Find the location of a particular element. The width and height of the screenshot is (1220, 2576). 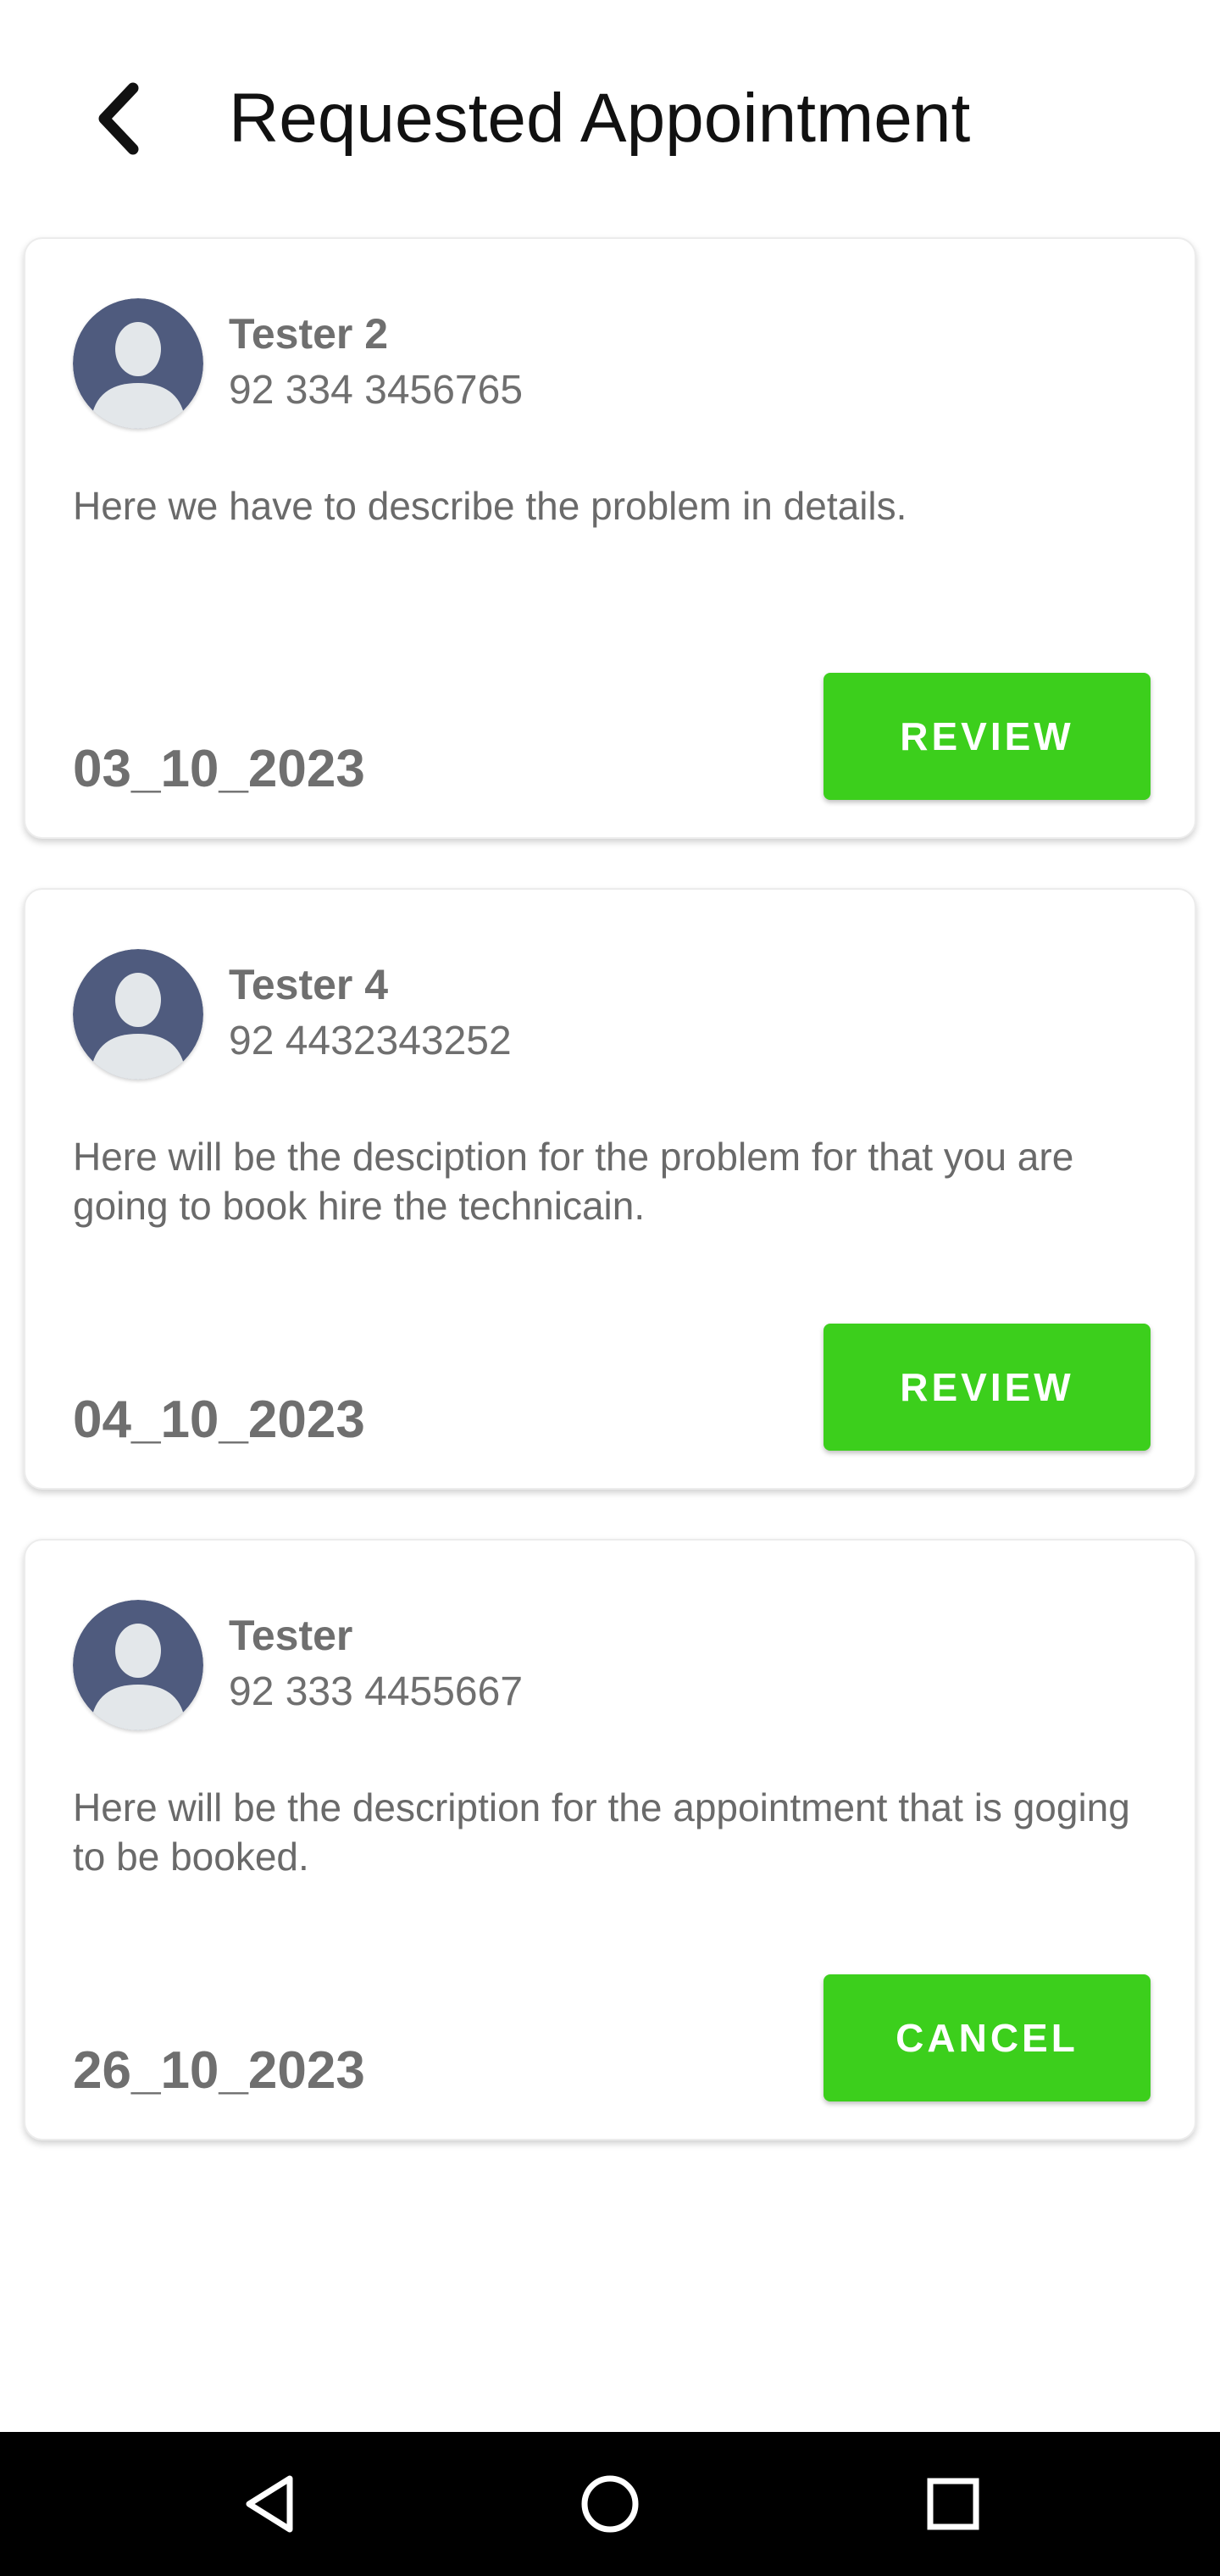

client-phone: 92 4432343252 is located at coordinates (370, 1041).